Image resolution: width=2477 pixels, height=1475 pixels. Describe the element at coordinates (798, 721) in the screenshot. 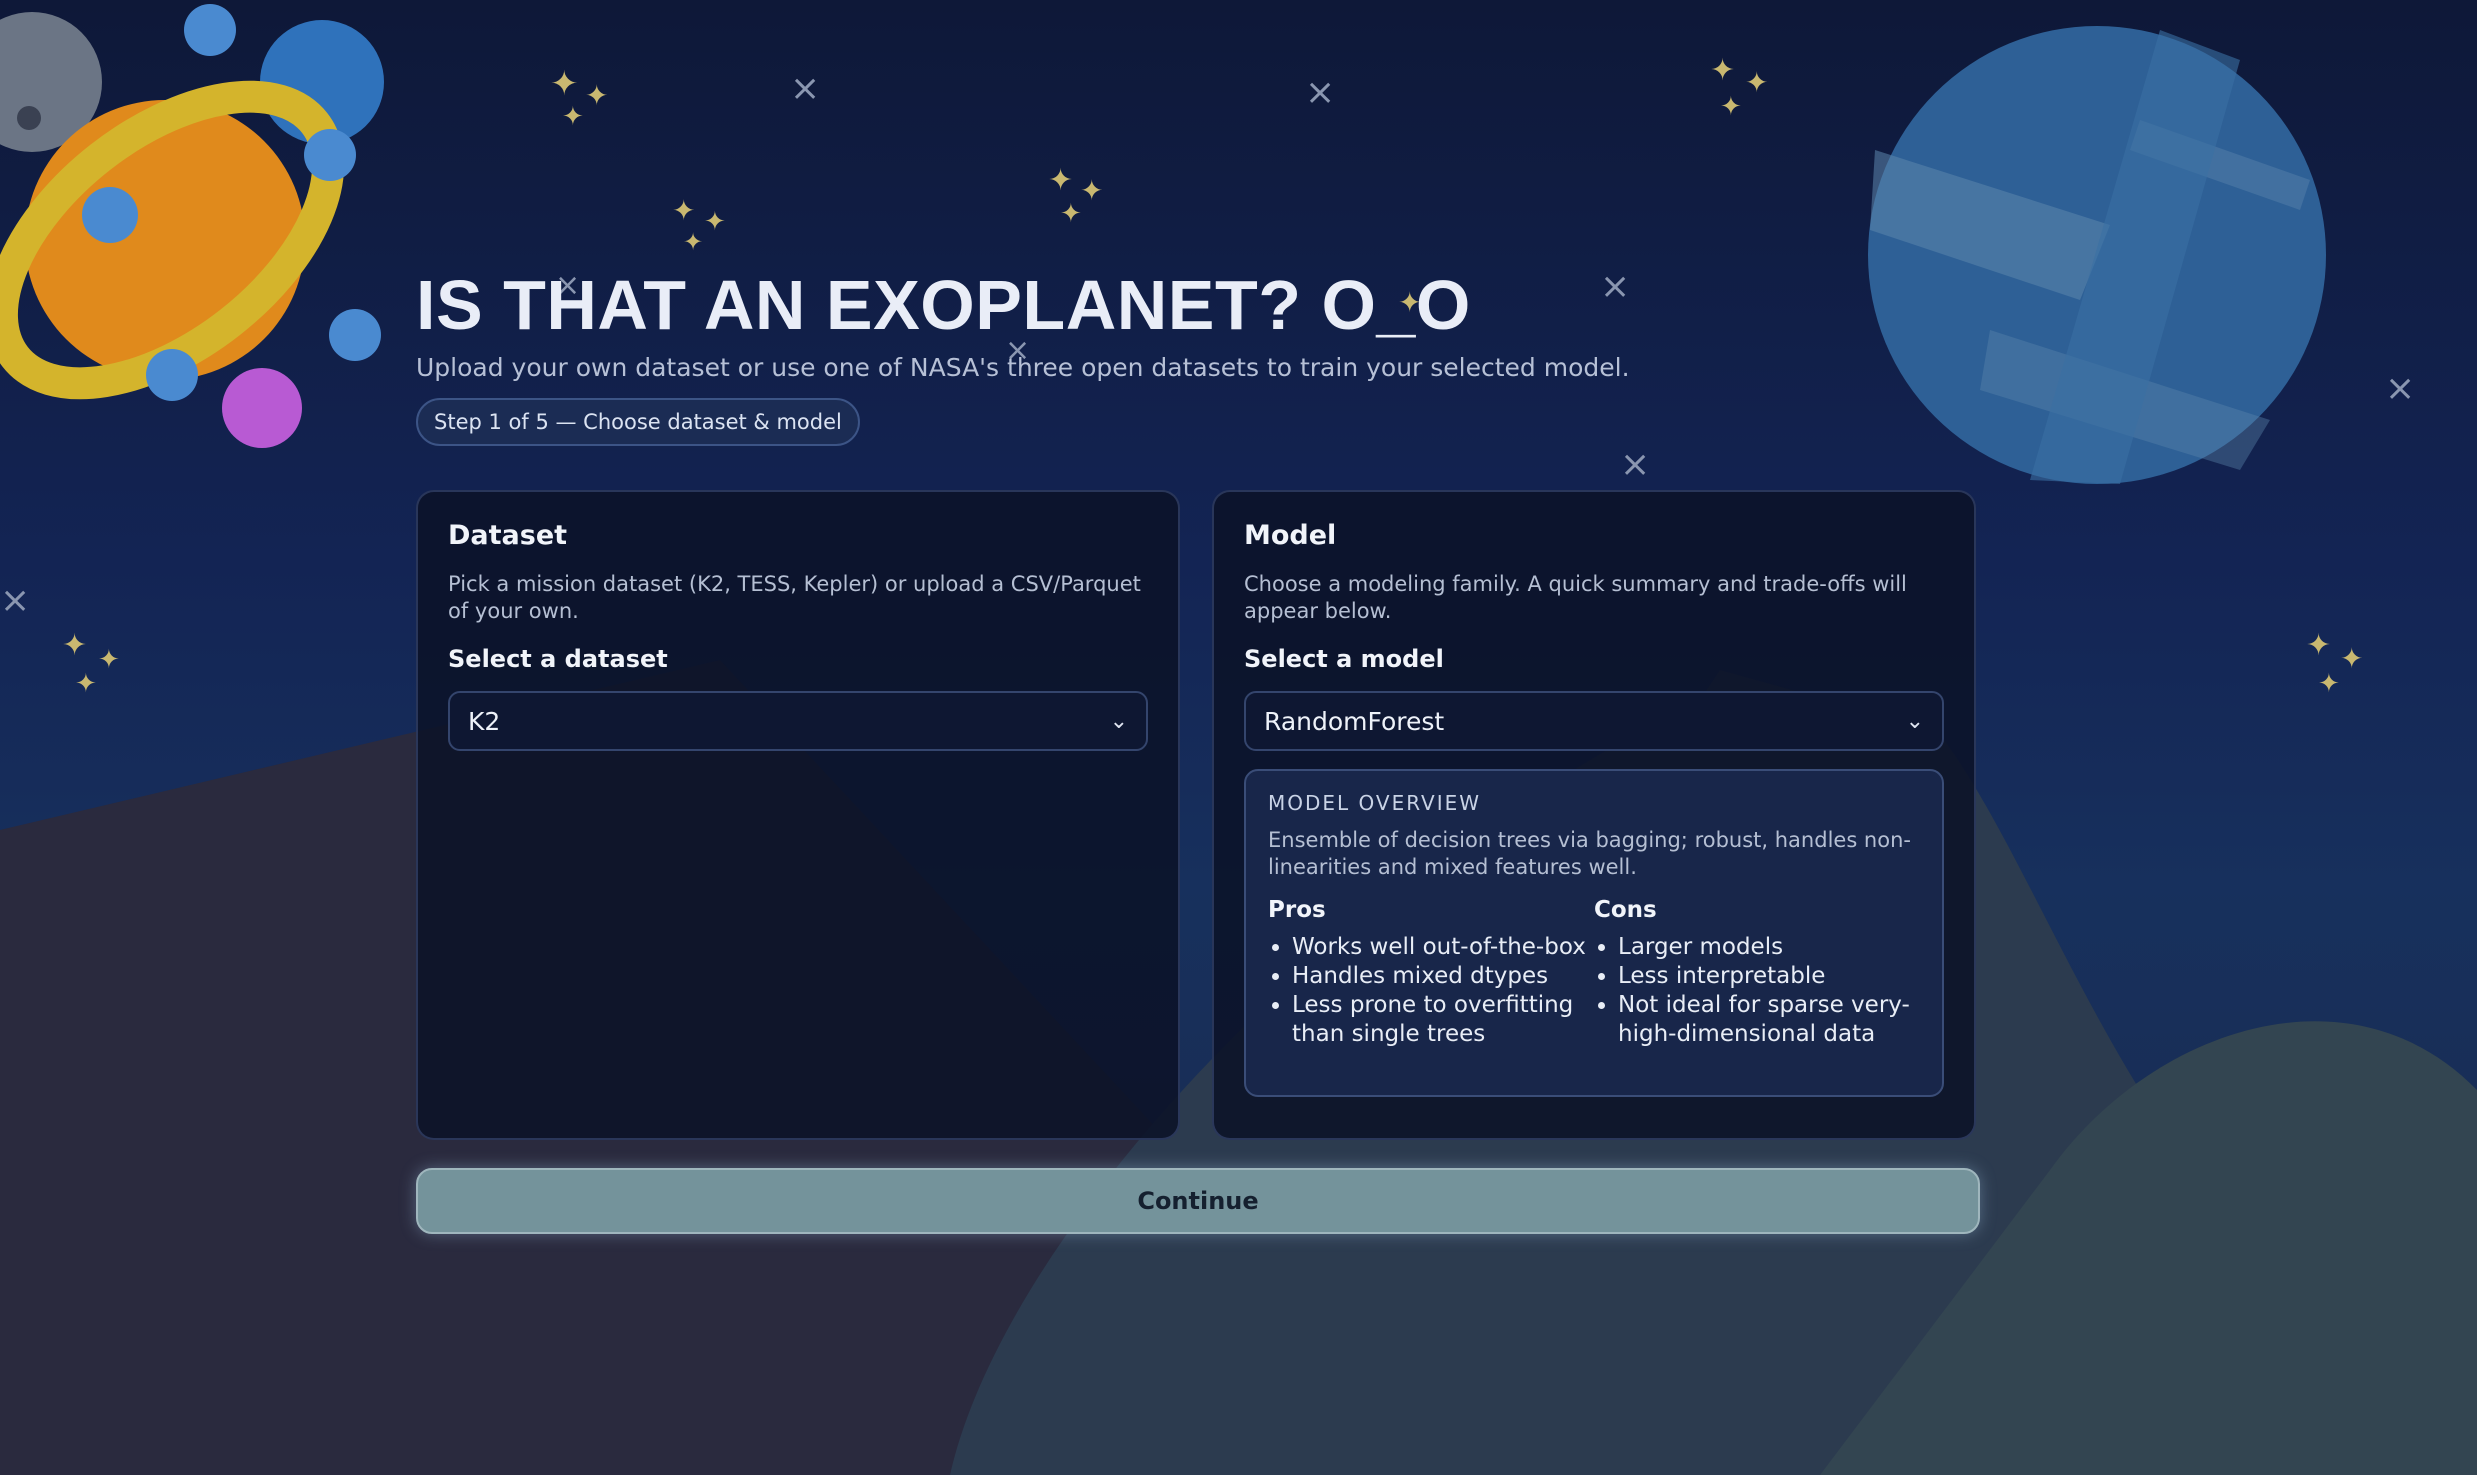

I see `dataset-select: K2 ⌄` at that location.